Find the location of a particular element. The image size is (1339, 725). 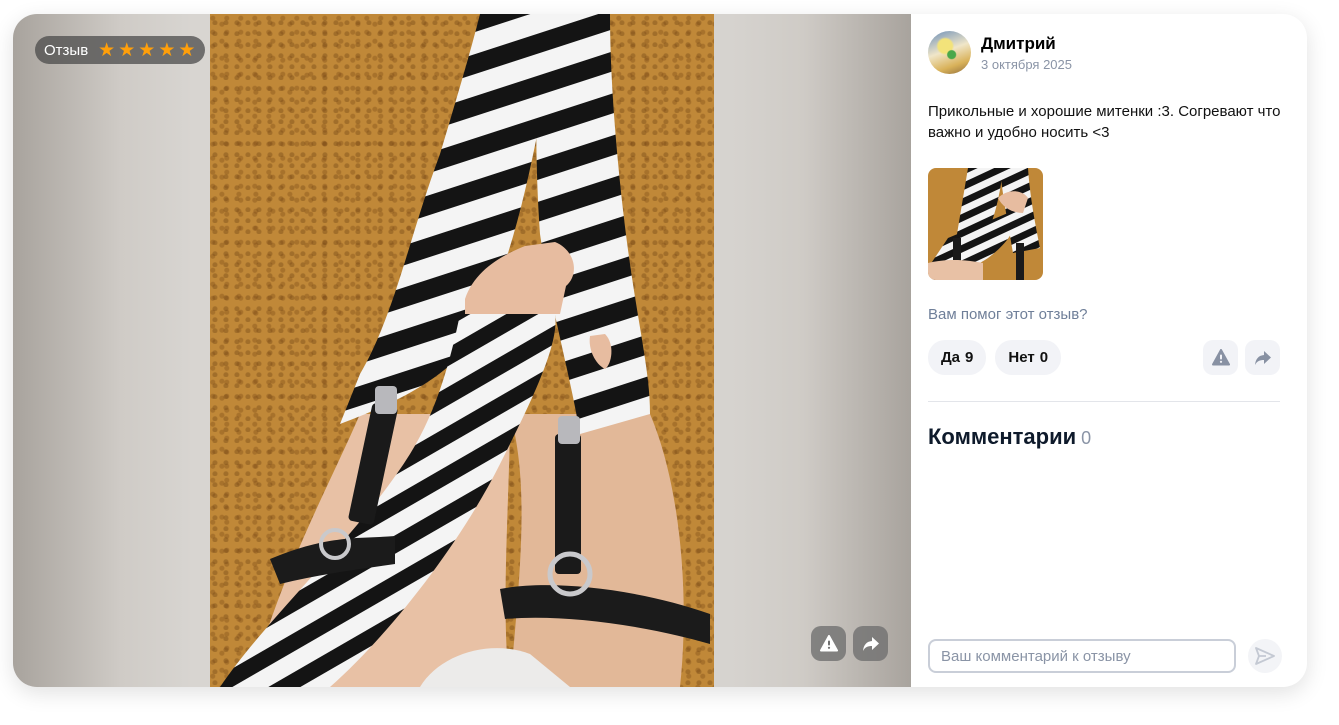

vote-no-count: 0 is located at coordinates (1044, 357).